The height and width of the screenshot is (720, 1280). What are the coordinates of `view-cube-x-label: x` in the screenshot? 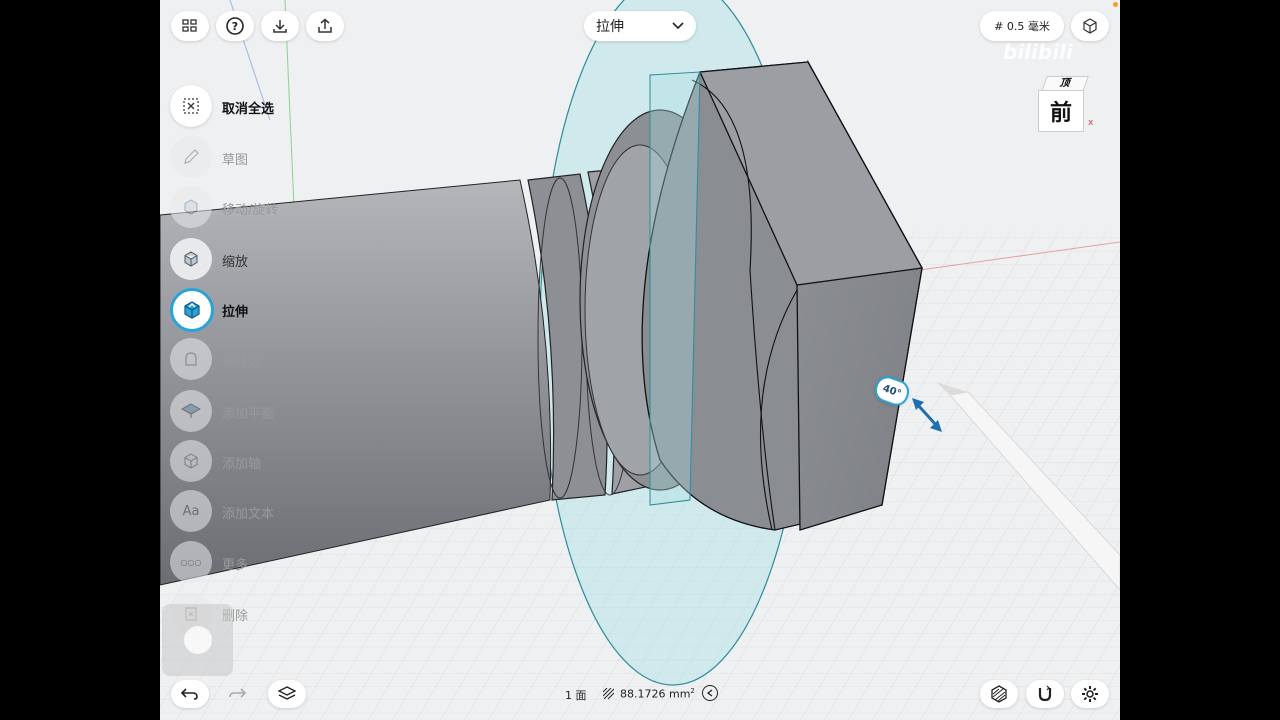 It's located at (1091, 123).